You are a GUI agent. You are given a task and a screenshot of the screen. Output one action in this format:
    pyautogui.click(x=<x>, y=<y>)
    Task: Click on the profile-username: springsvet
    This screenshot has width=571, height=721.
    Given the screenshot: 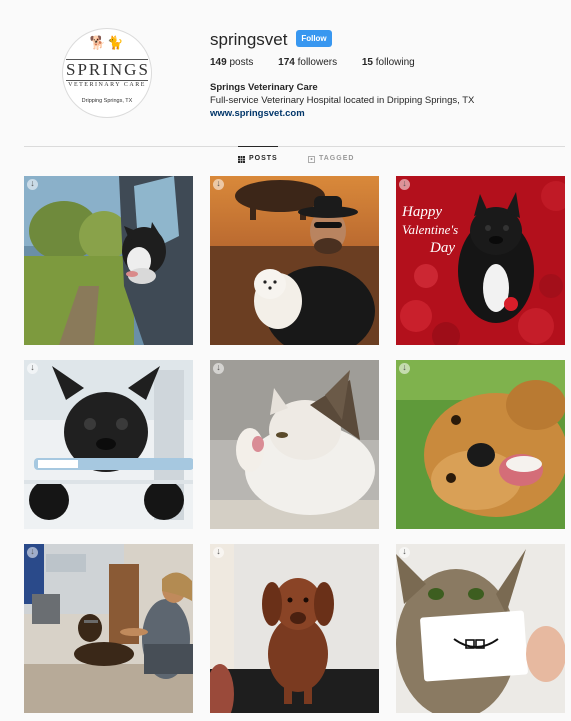 What is the action you would take?
    pyautogui.click(x=249, y=39)
    